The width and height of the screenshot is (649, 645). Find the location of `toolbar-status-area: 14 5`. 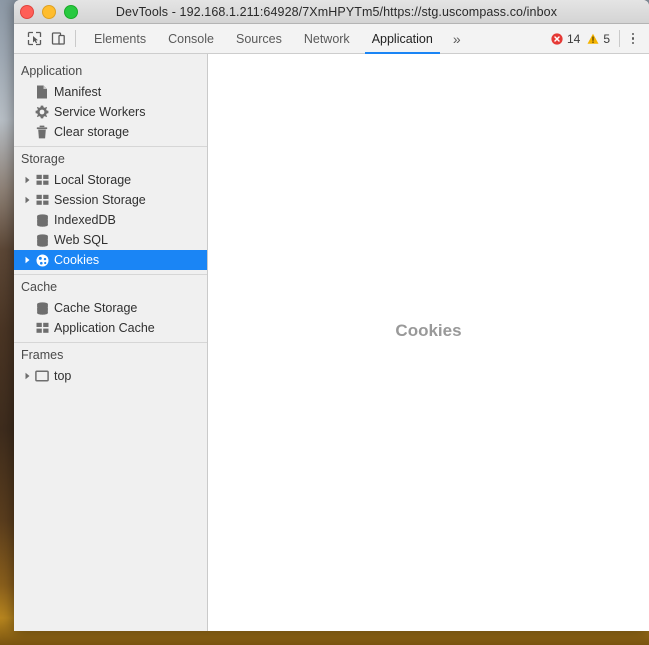

toolbar-status-area: 14 5 is located at coordinates (597, 39).